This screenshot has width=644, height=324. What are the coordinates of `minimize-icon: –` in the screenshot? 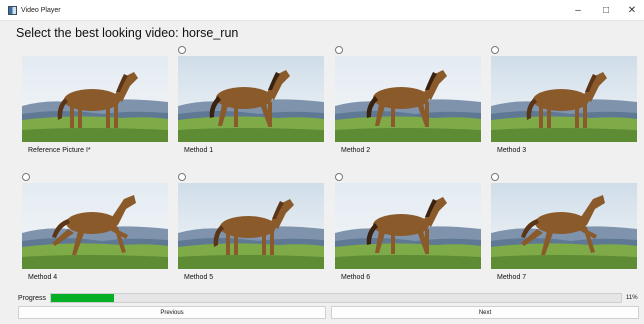 It's located at (578, 10).